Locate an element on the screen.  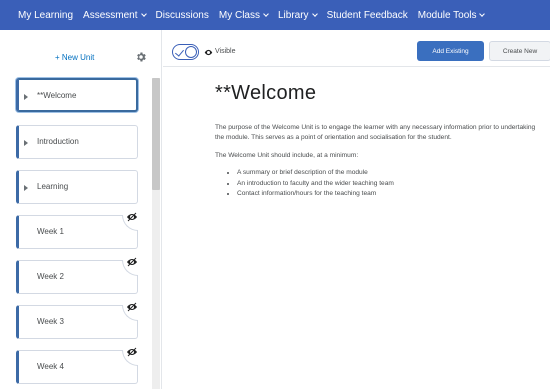
unit-label: Week 3 is located at coordinates (50, 321).